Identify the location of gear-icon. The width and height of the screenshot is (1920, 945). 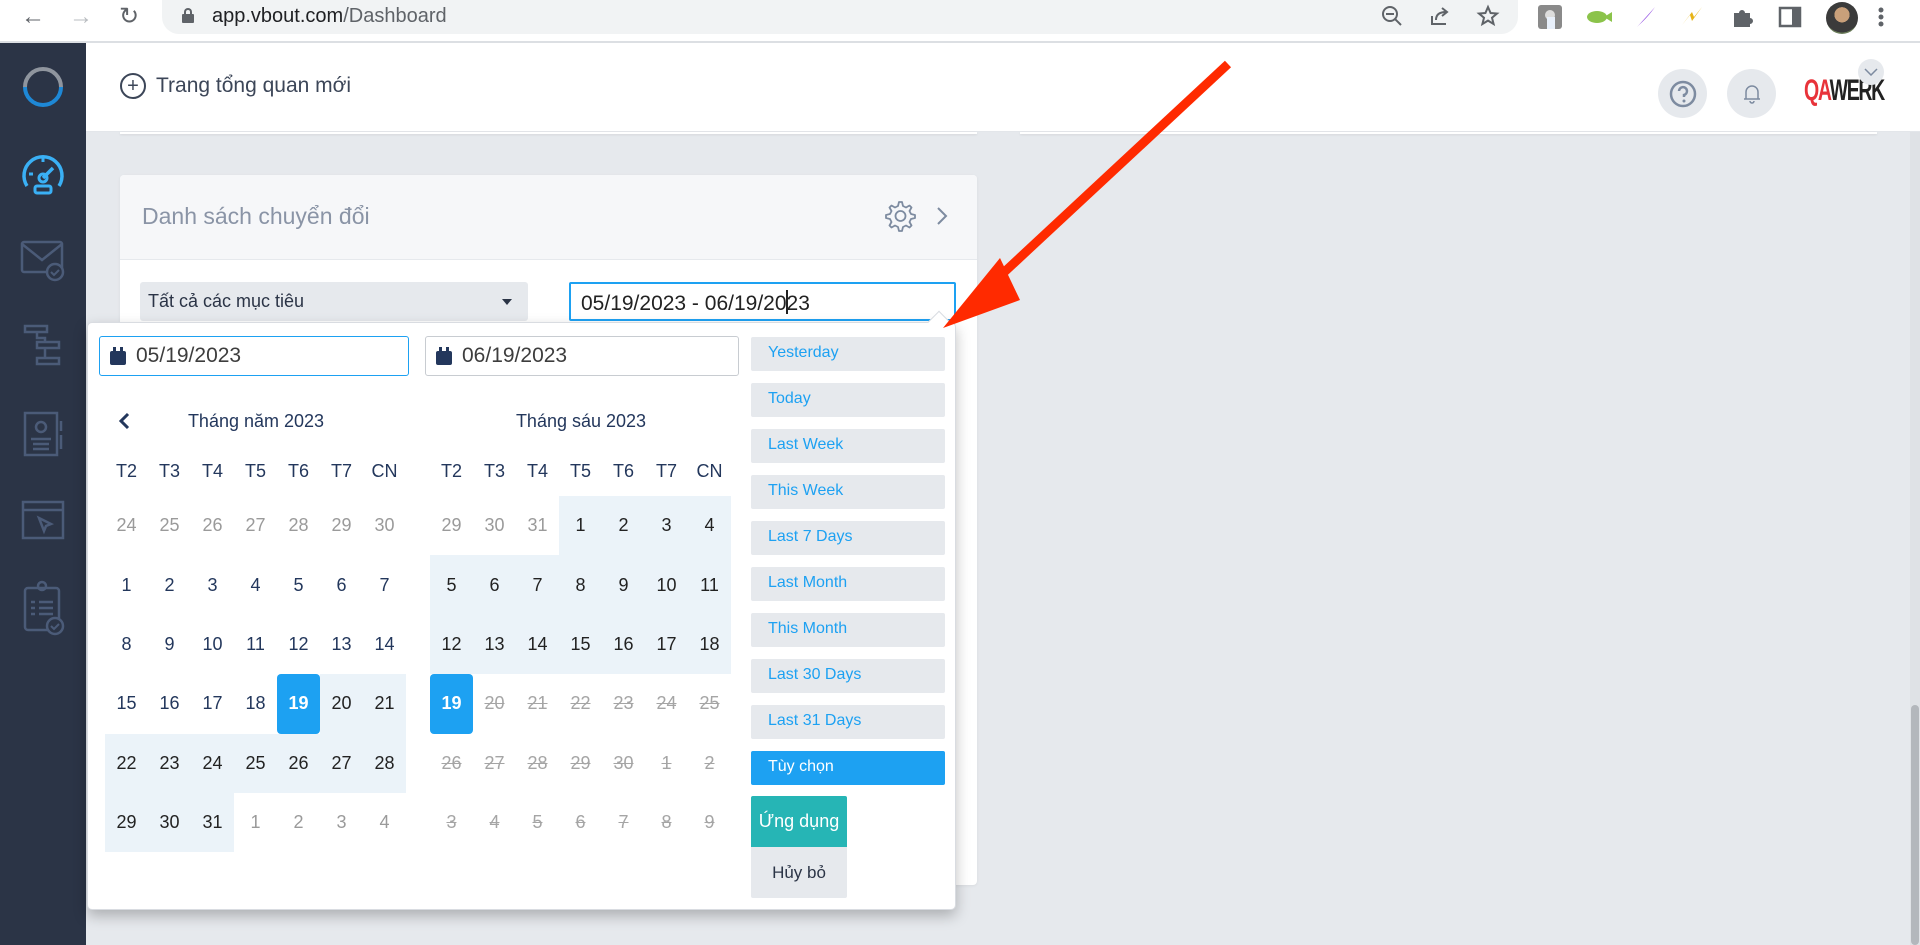
(899, 216).